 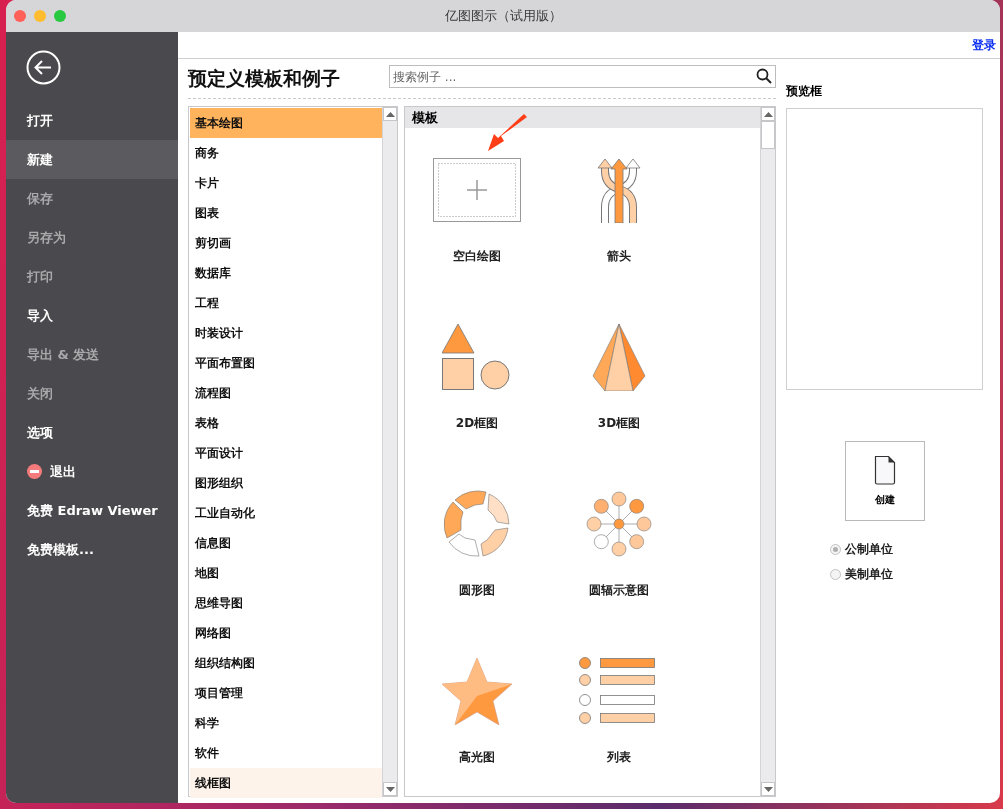 What do you see at coordinates (286, 633) in the screenshot?
I see `category-item: 网络图` at bounding box center [286, 633].